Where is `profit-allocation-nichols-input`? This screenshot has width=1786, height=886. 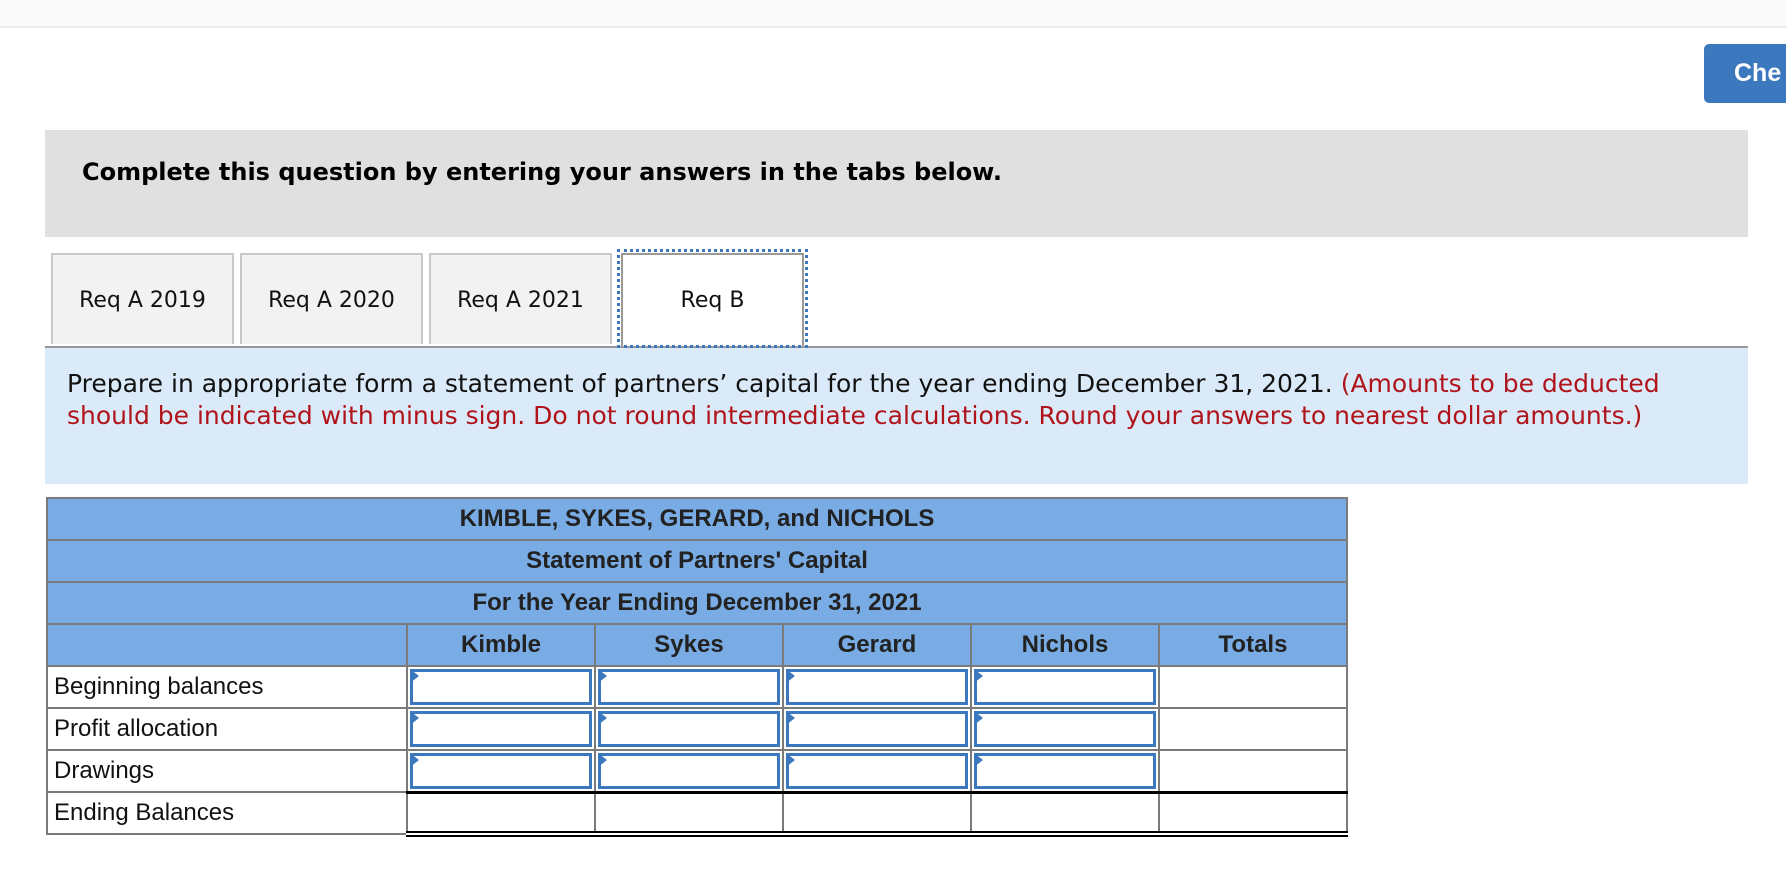
profit-allocation-nichols-input is located at coordinates (1065, 729).